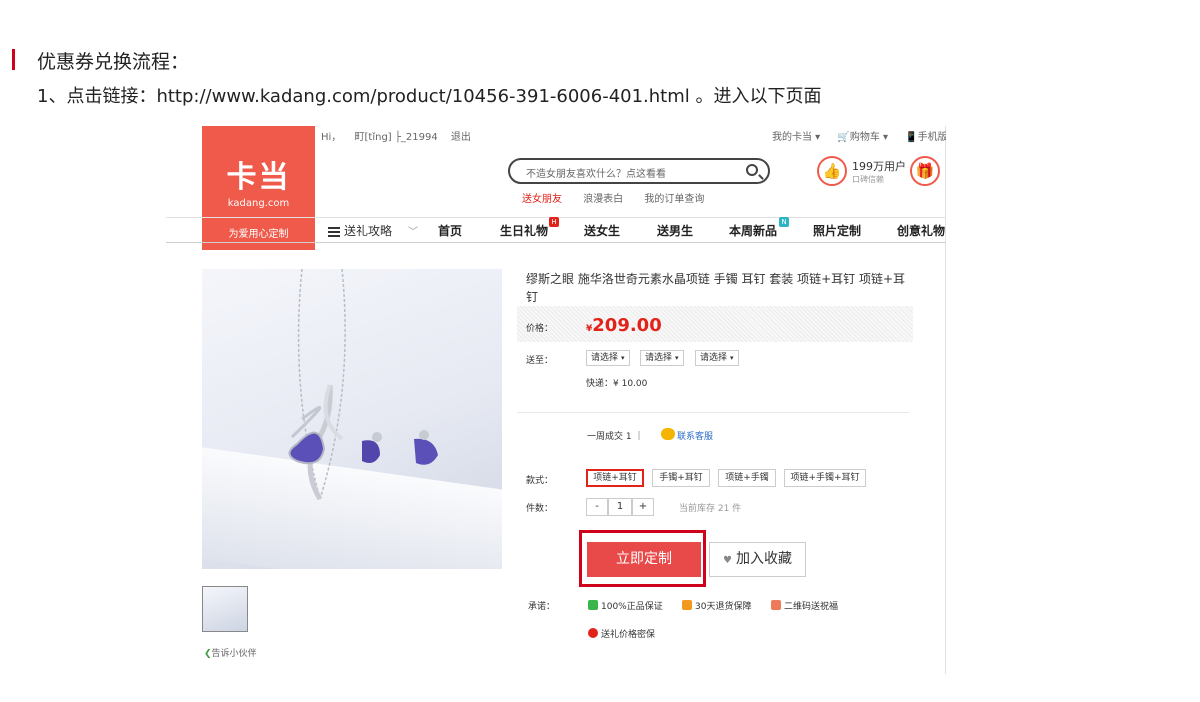 Image resolution: width=1200 pixels, height=702 pixels. I want to click on province-select: 请选择 ▾, so click(608, 358).